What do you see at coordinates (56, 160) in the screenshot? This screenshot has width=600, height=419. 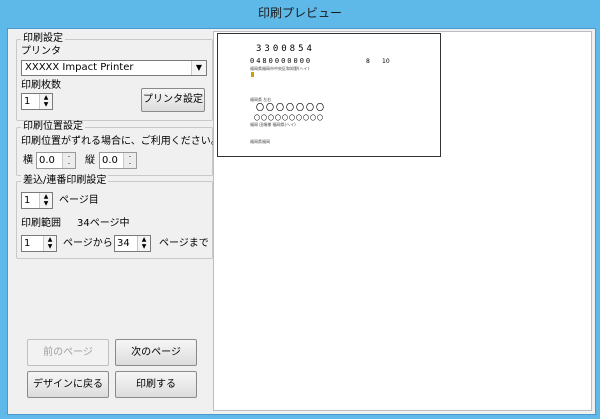 I see `horizontal-offset-stepper: 0.0 --` at bounding box center [56, 160].